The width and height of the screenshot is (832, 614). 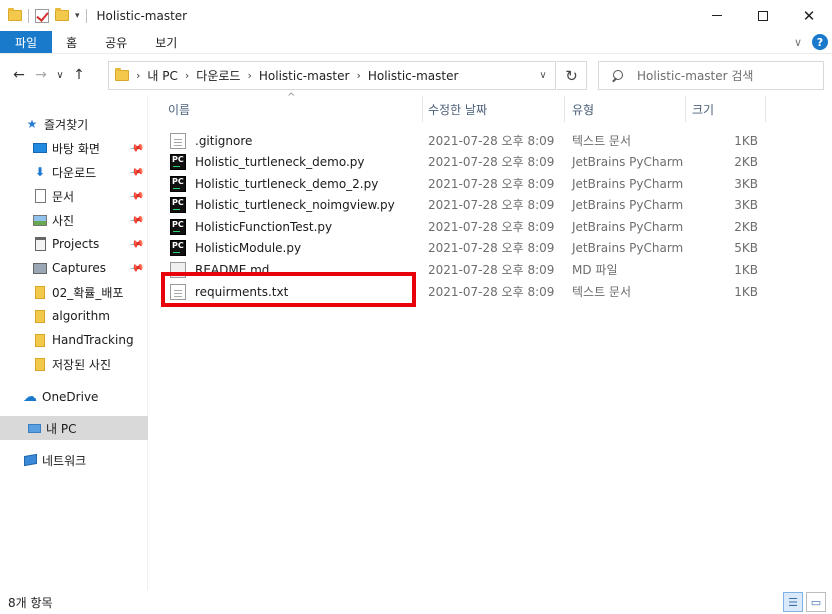 What do you see at coordinates (798, 42) in the screenshot?
I see `expand-ribbon-chevron-icon: ∨` at bounding box center [798, 42].